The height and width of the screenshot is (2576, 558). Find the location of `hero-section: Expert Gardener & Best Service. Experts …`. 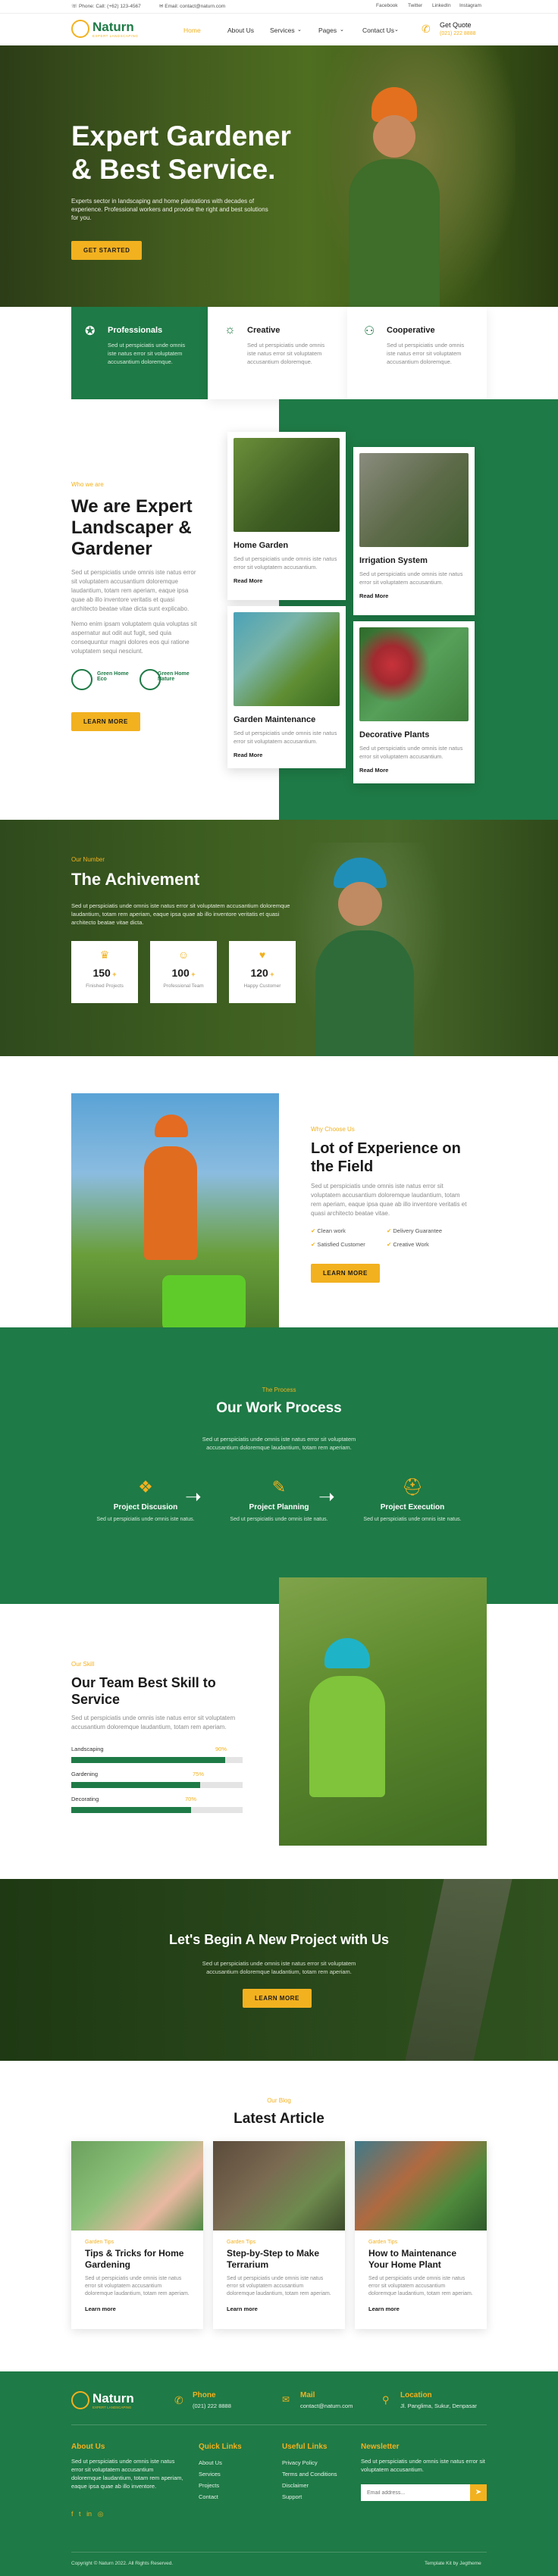

hero-section: Expert Gardener & Best Service. Experts … is located at coordinates (279, 176).